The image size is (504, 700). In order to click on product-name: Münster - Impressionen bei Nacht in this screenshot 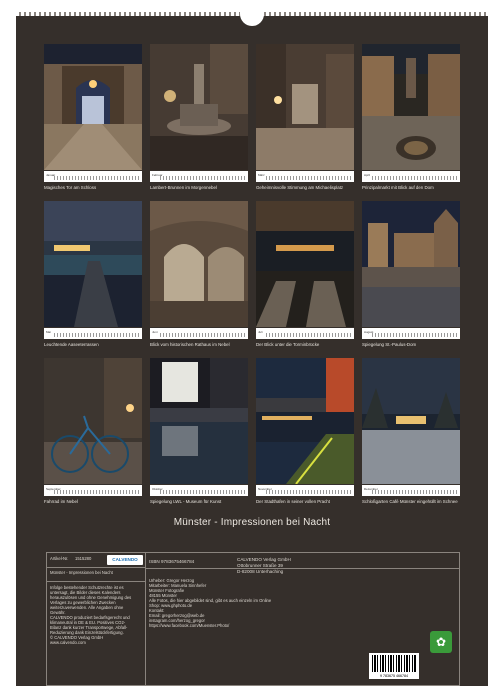, I will do `click(81, 572)`.